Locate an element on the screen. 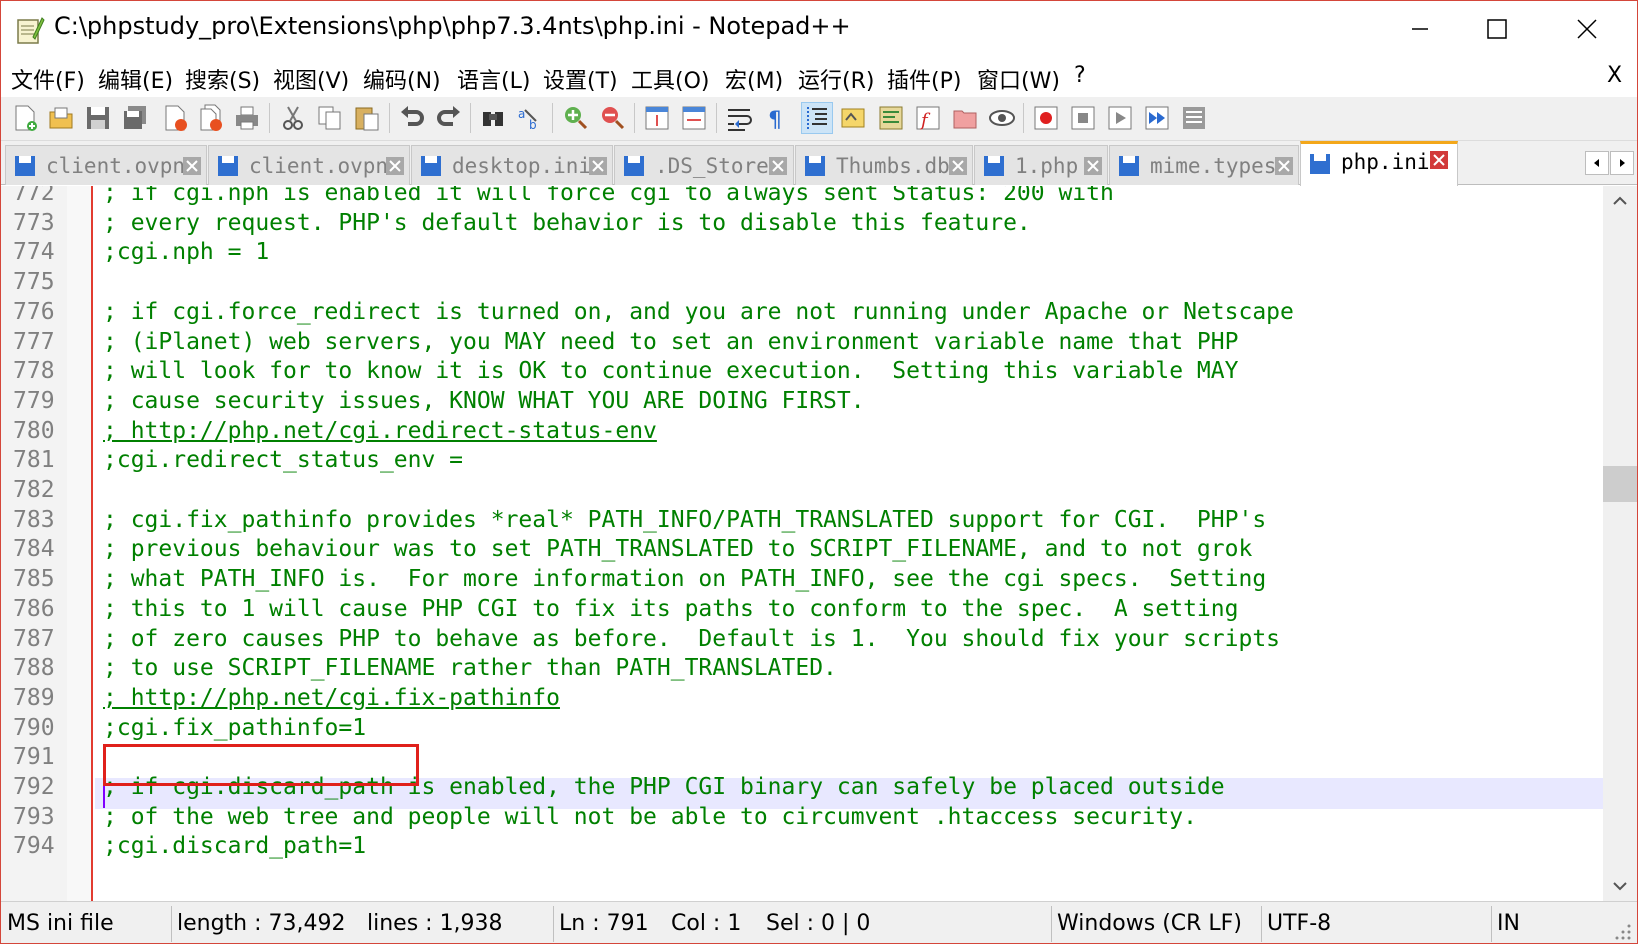  sync-vertical-button is located at coordinates (657, 118).